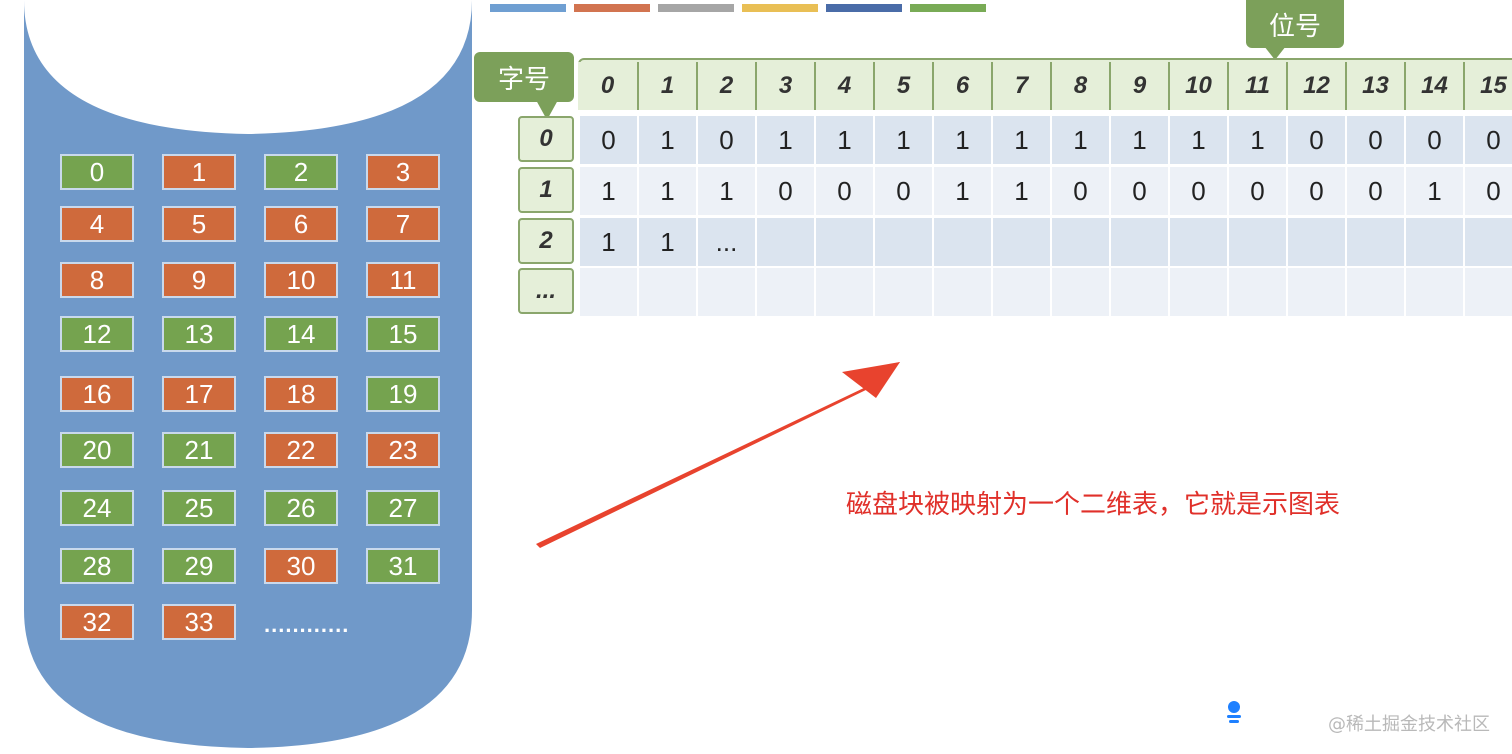  Describe the element at coordinates (199, 566) in the screenshot. I see `disk-block: 29` at that location.